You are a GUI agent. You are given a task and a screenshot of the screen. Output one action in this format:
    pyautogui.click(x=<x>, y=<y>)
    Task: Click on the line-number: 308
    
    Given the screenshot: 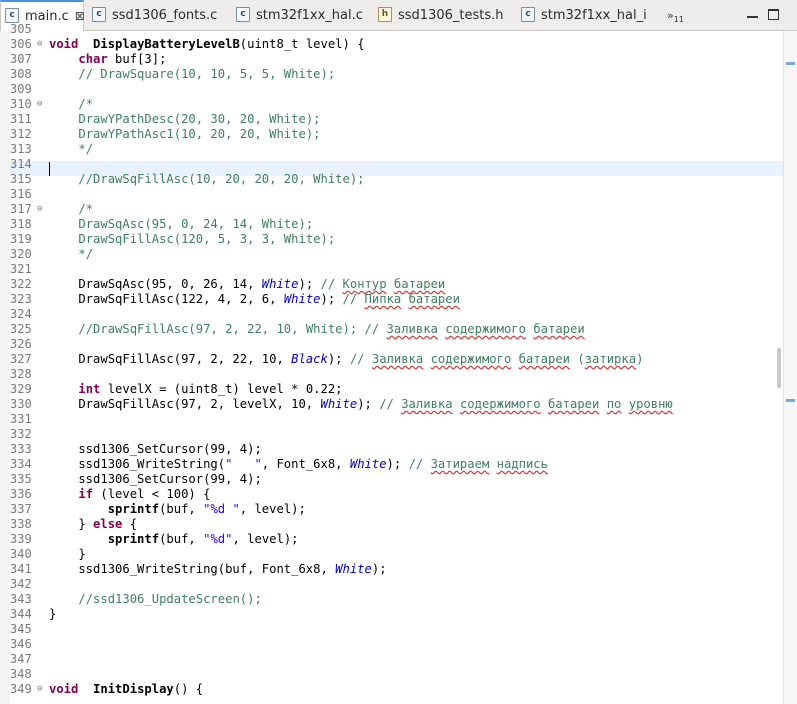 What is the action you would take?
    pyautogui.click(x=21, y=74)
    